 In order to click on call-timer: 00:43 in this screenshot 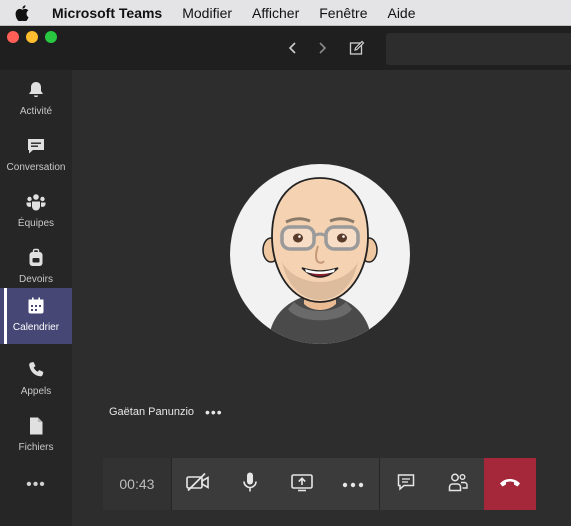, I will do `click(137, 484)`.